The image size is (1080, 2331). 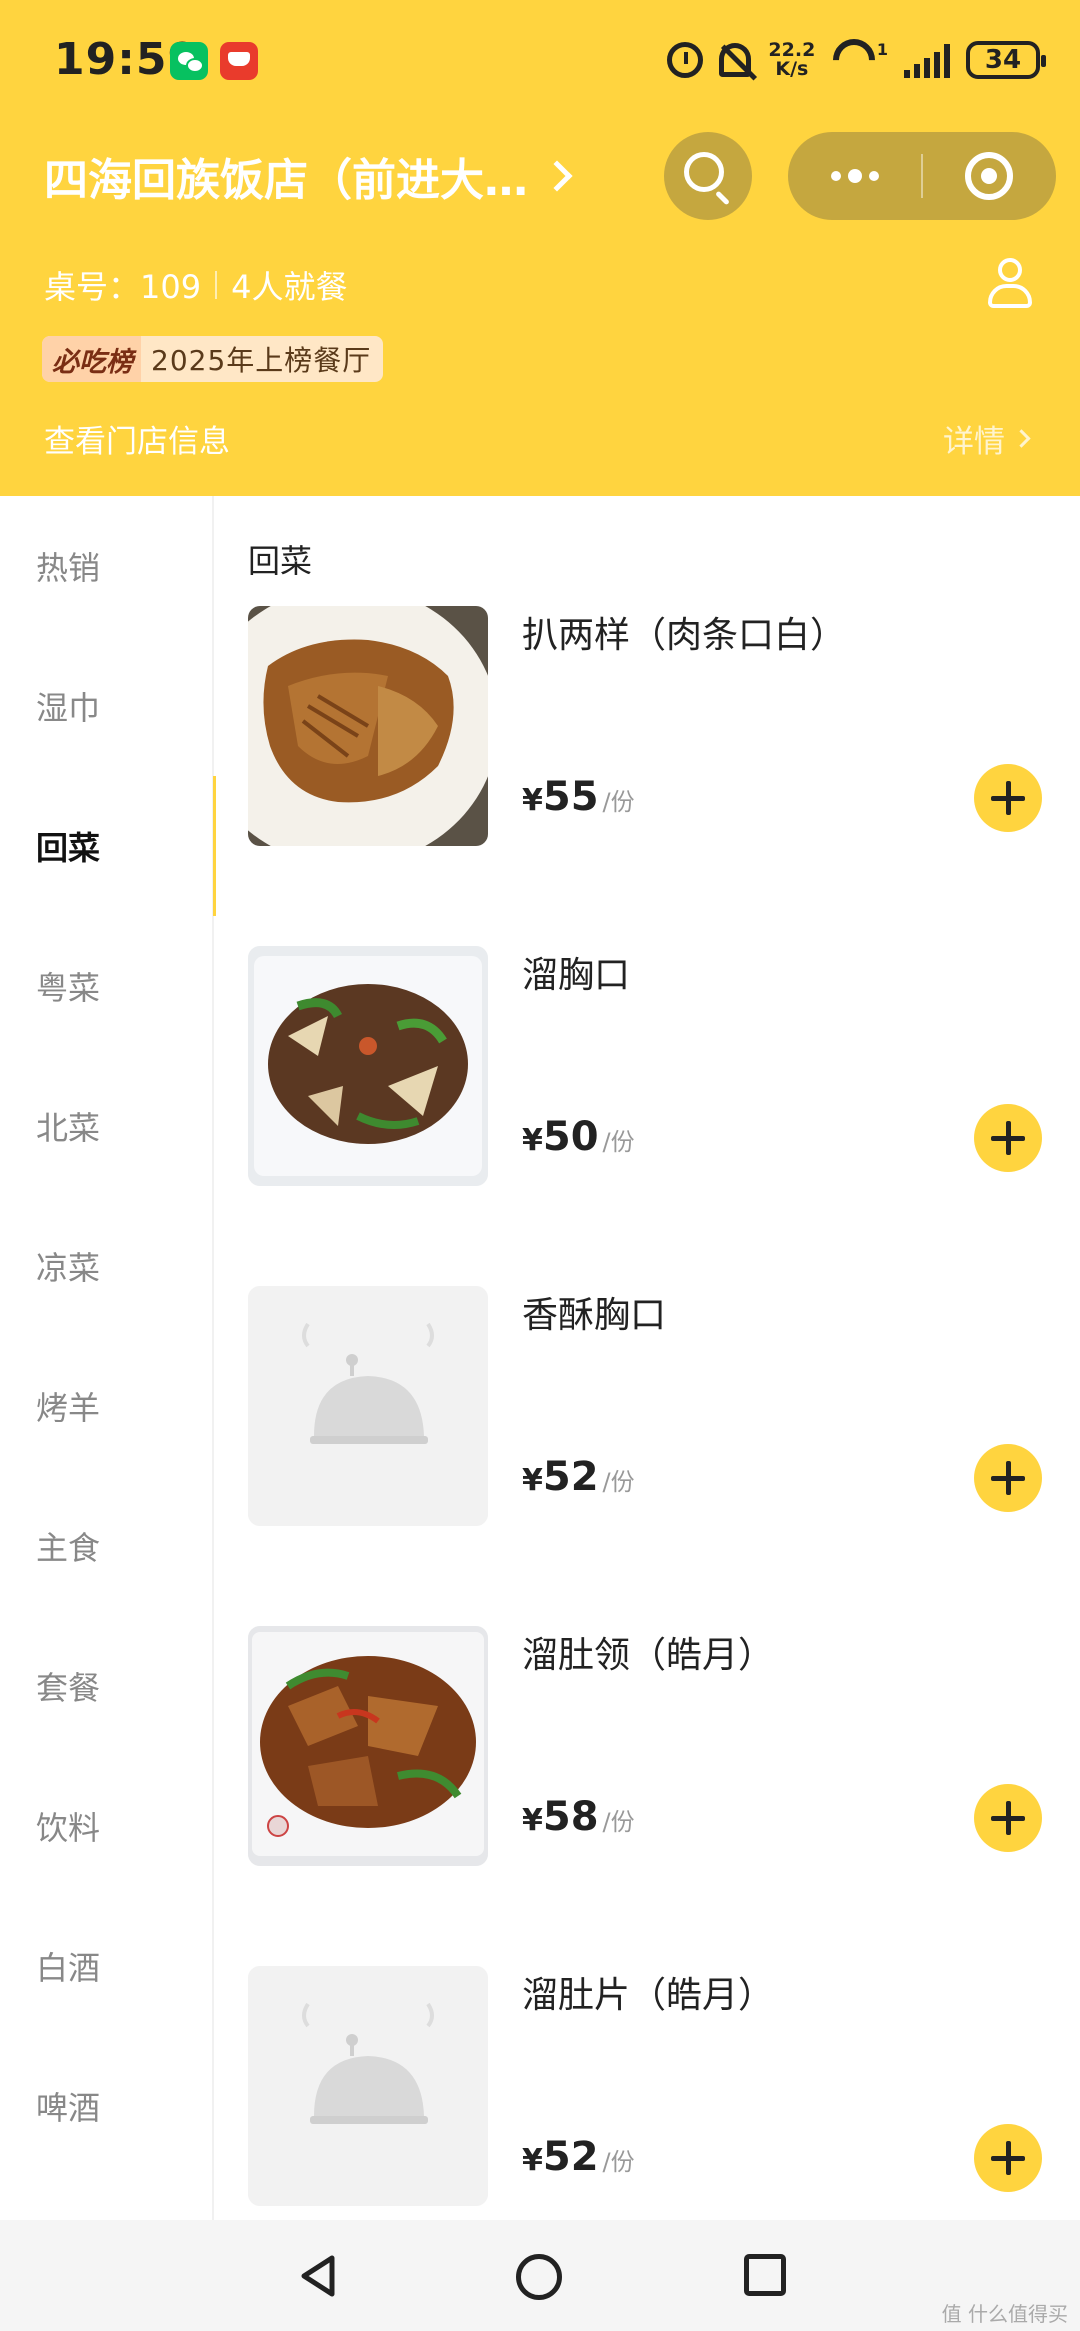 I want to click on sidebar-item-cantonese: 粤菜, so click(x=107, y=986).